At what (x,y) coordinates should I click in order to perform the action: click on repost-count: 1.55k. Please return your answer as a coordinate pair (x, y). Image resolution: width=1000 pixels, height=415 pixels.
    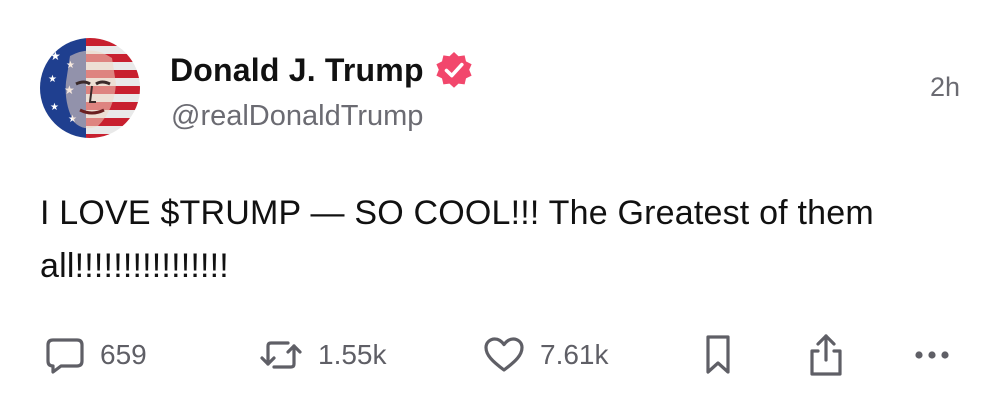
    Looking at the image, I should click on (352, 354).